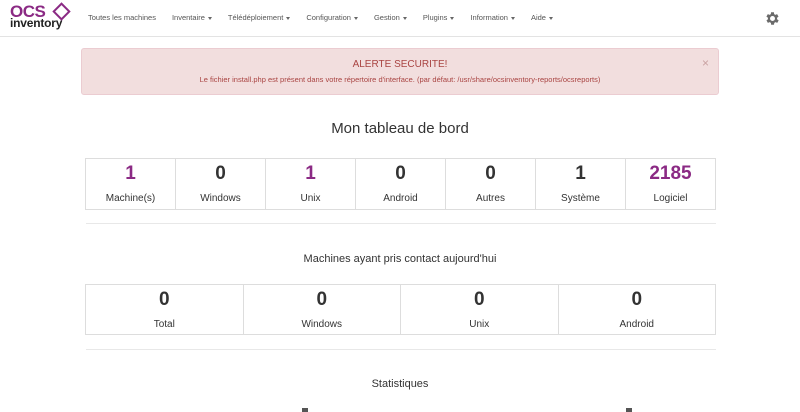 This screenshot has width=800, height=412. I want to click on stat-value: 2185, so click(670, 173).